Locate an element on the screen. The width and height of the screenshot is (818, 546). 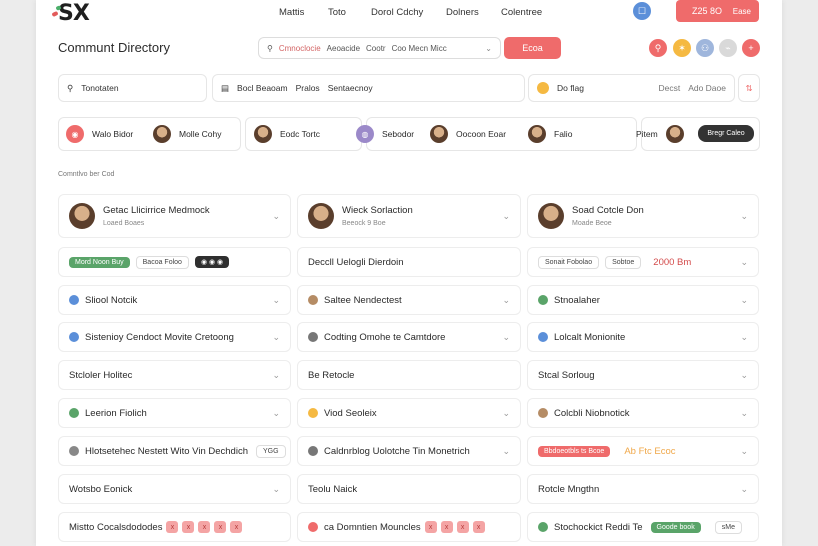
directory-card: Saltee Nendectest ⌄ is located at coordinates (409, 300).